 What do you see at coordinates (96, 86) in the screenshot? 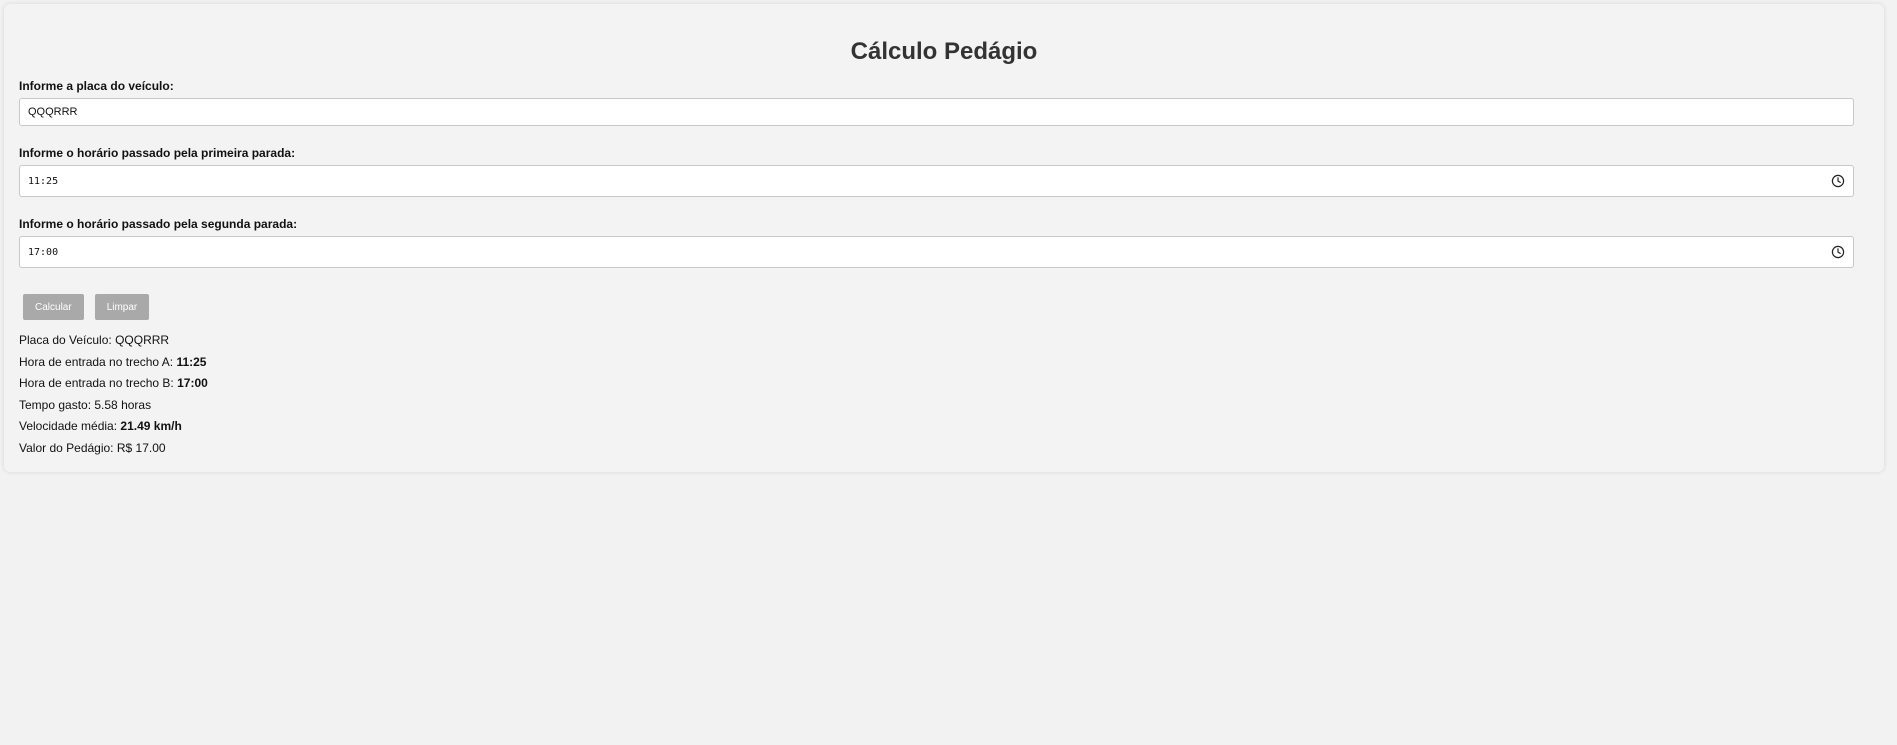
I see `plate-label: Informe a placa do veículo:` at bounding box center [96, 86].